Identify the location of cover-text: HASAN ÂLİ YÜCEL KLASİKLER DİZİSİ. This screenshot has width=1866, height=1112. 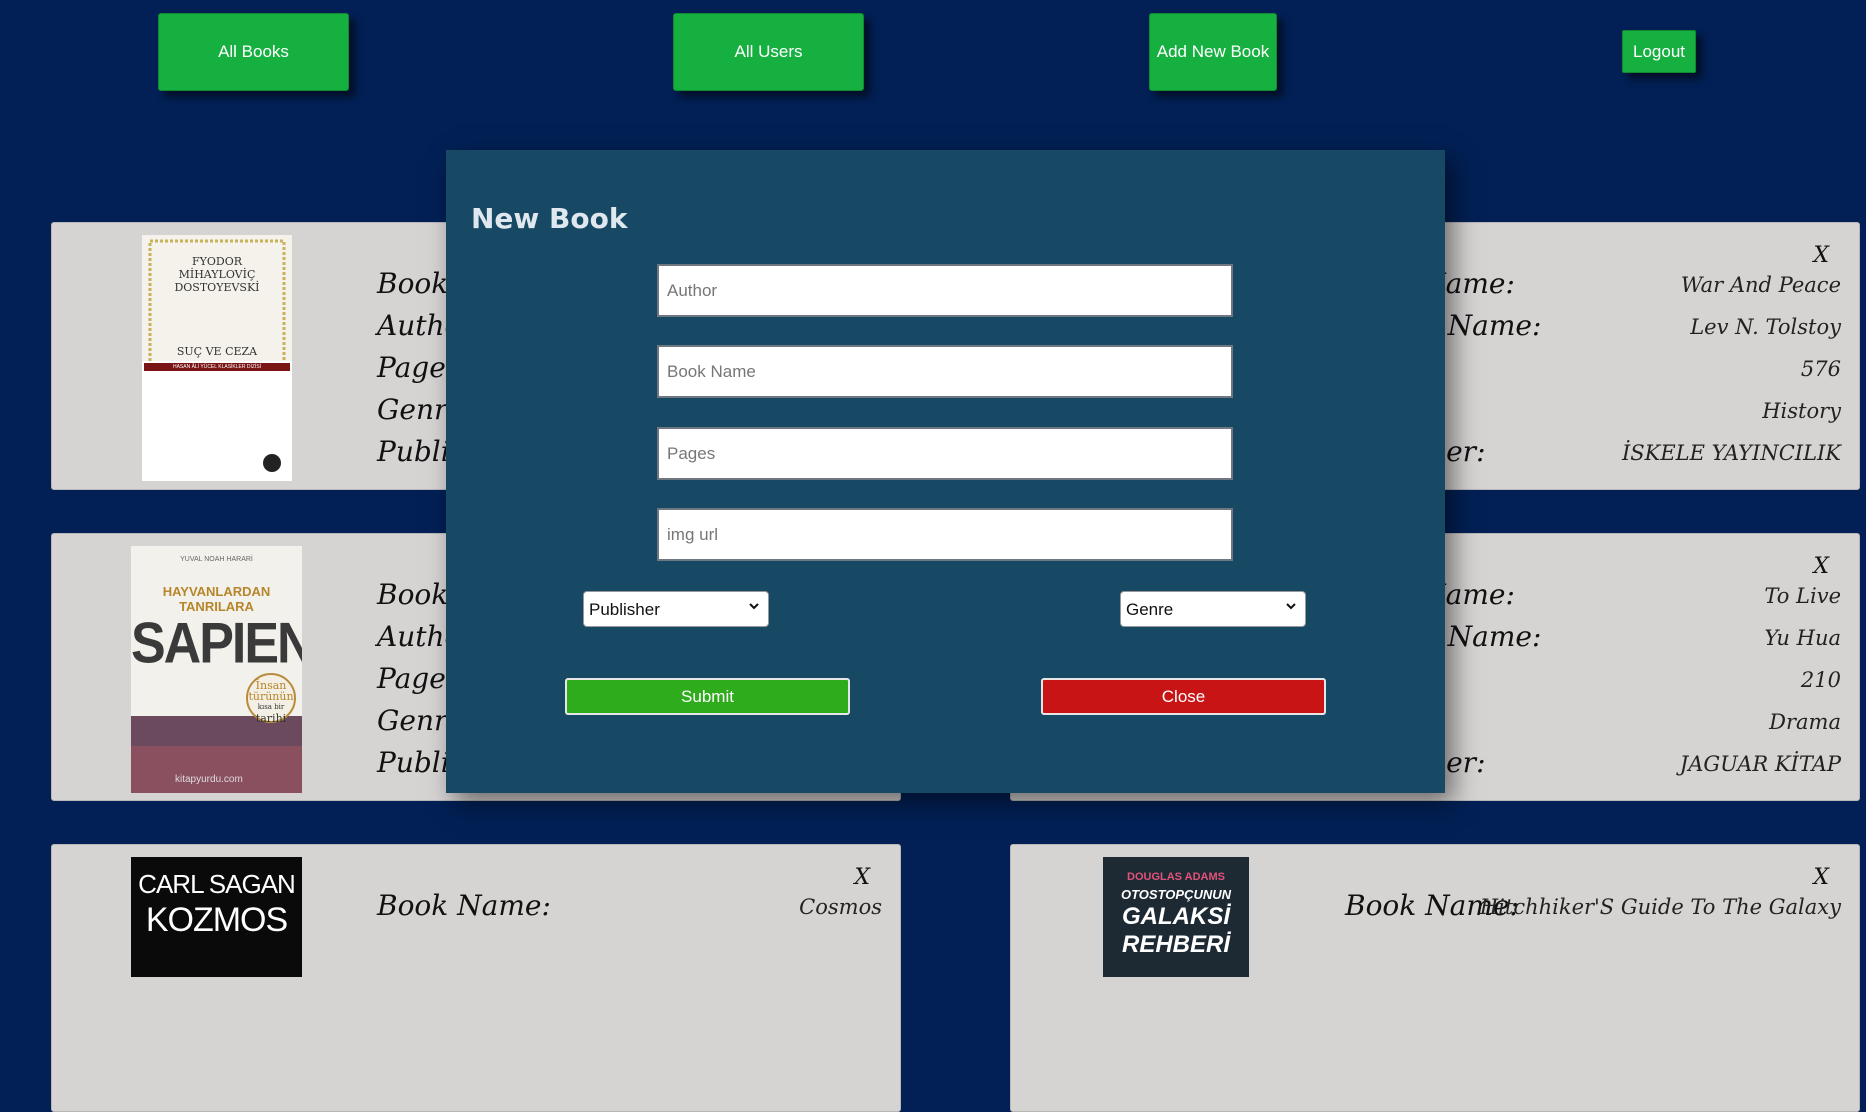
(217, 367).